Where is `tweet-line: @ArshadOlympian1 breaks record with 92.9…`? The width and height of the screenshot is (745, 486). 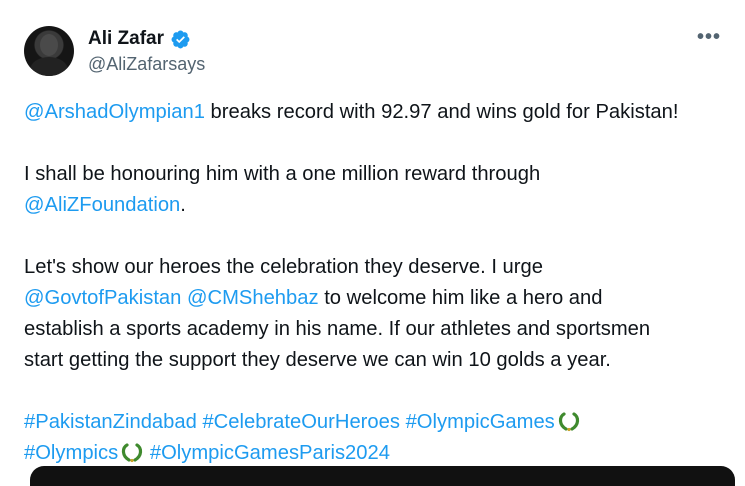 tweet-line: @ArshadOlympian1 breaks record with 92.9… is located at coordinates (380, 112).